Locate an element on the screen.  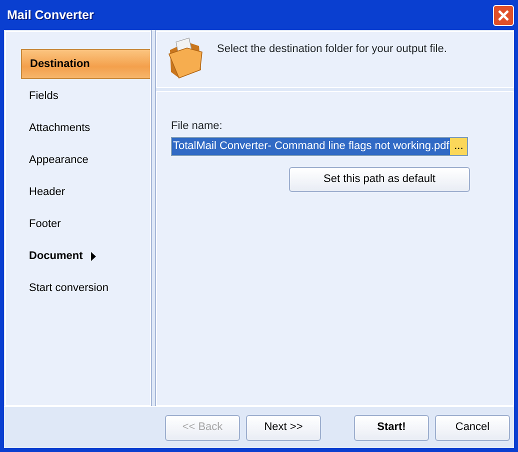
sidebar-item: Fields is located at coordinates (85, 96).